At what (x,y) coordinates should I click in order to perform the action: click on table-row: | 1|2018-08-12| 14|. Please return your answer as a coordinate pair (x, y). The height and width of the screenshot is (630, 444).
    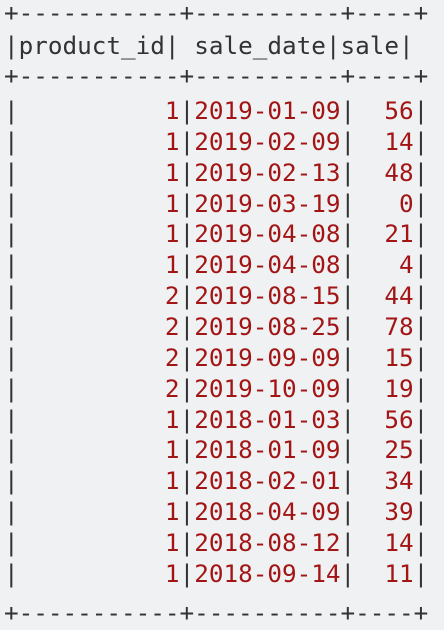
    Looking at the image, I should click on (216, 542).